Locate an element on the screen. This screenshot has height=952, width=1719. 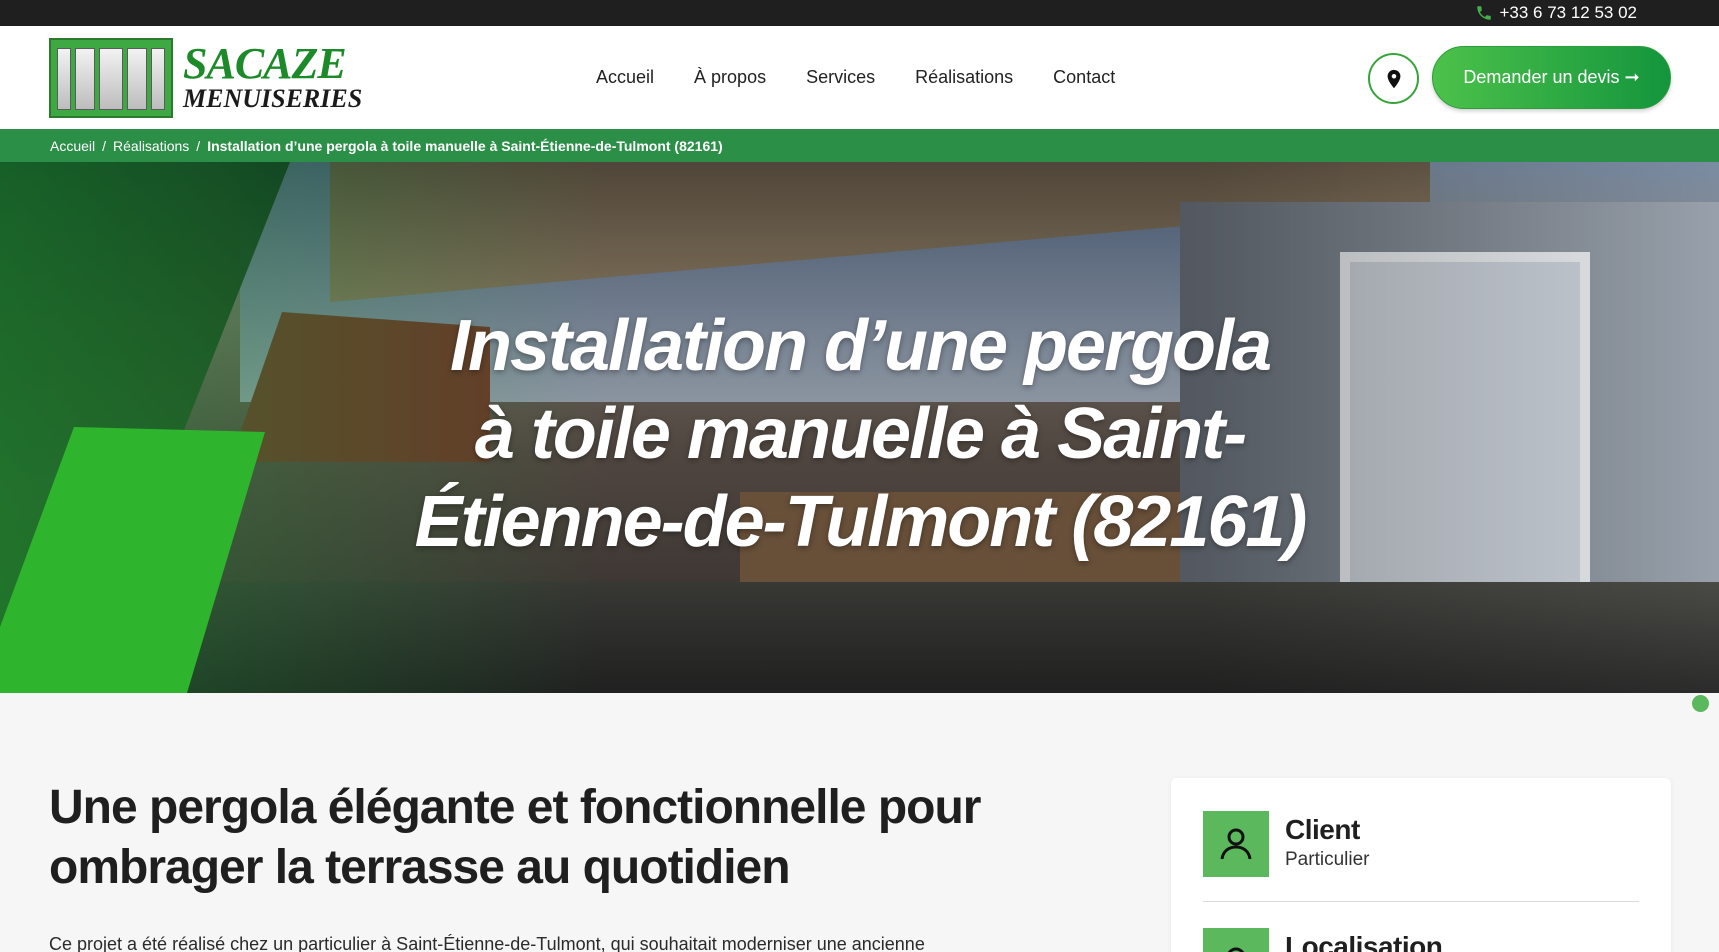
location-button is located at coordinates (1393, 78).